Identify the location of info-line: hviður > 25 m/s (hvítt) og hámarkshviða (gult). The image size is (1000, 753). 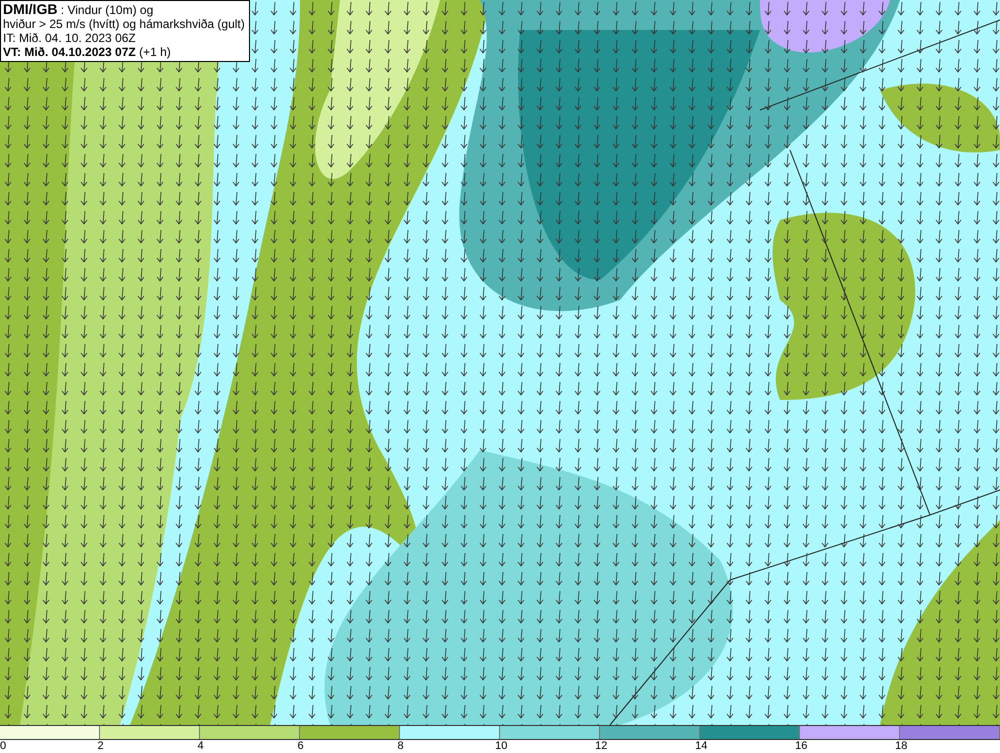
(124, 24).